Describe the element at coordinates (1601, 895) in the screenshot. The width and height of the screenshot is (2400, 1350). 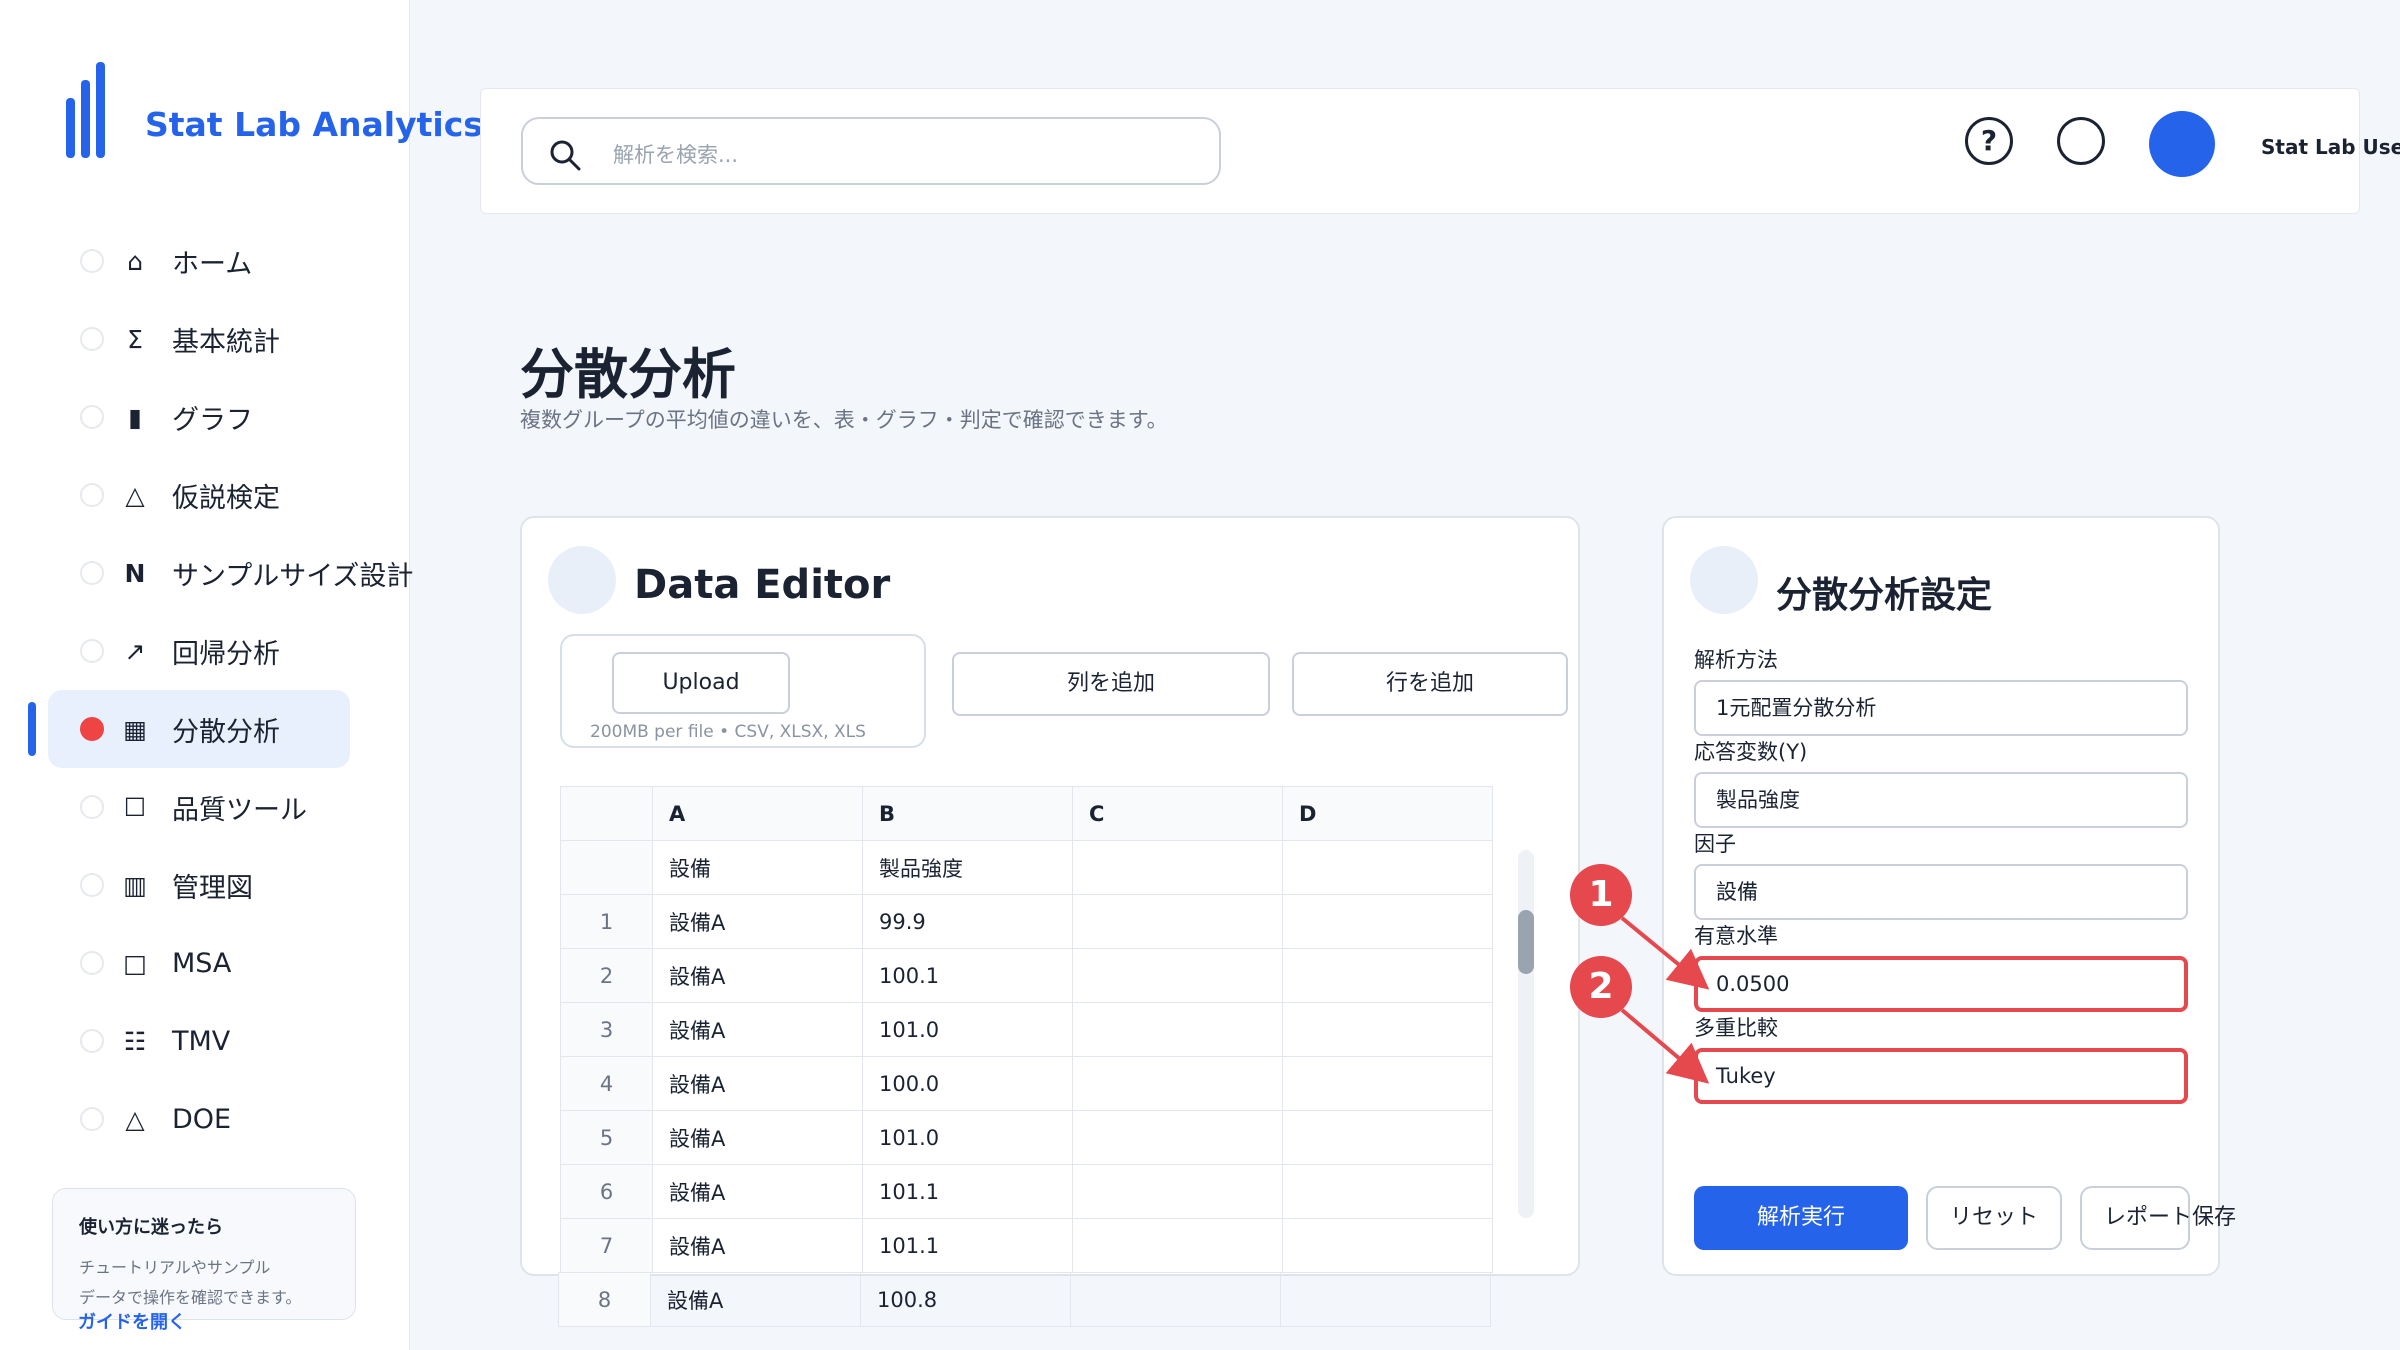
I see `annotation-badge-1: 1` at that location.